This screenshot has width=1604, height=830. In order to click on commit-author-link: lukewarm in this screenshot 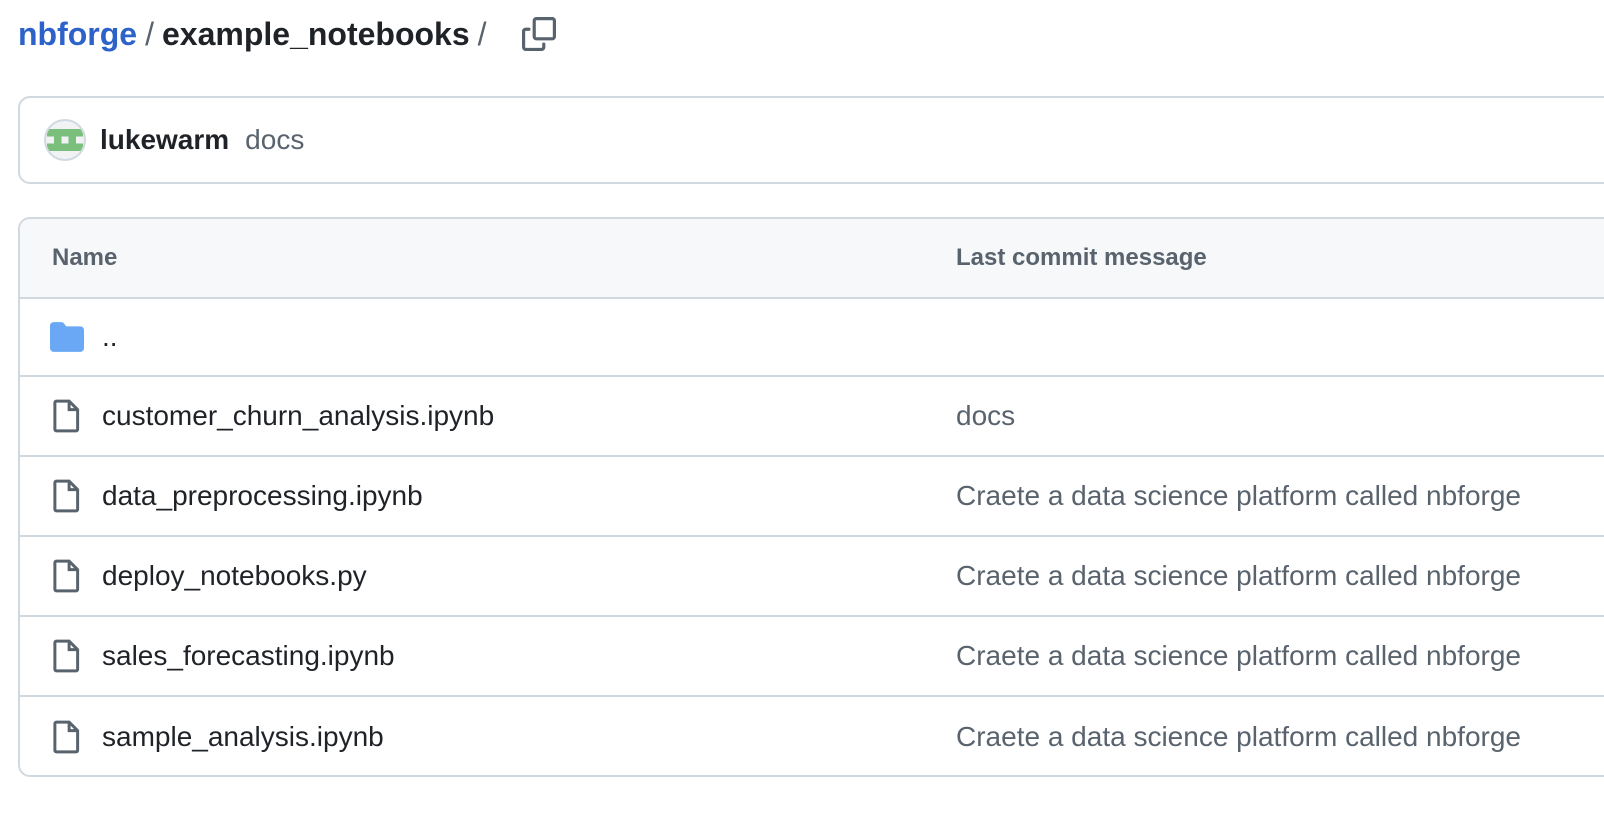, I will do `click(164, 140)`.